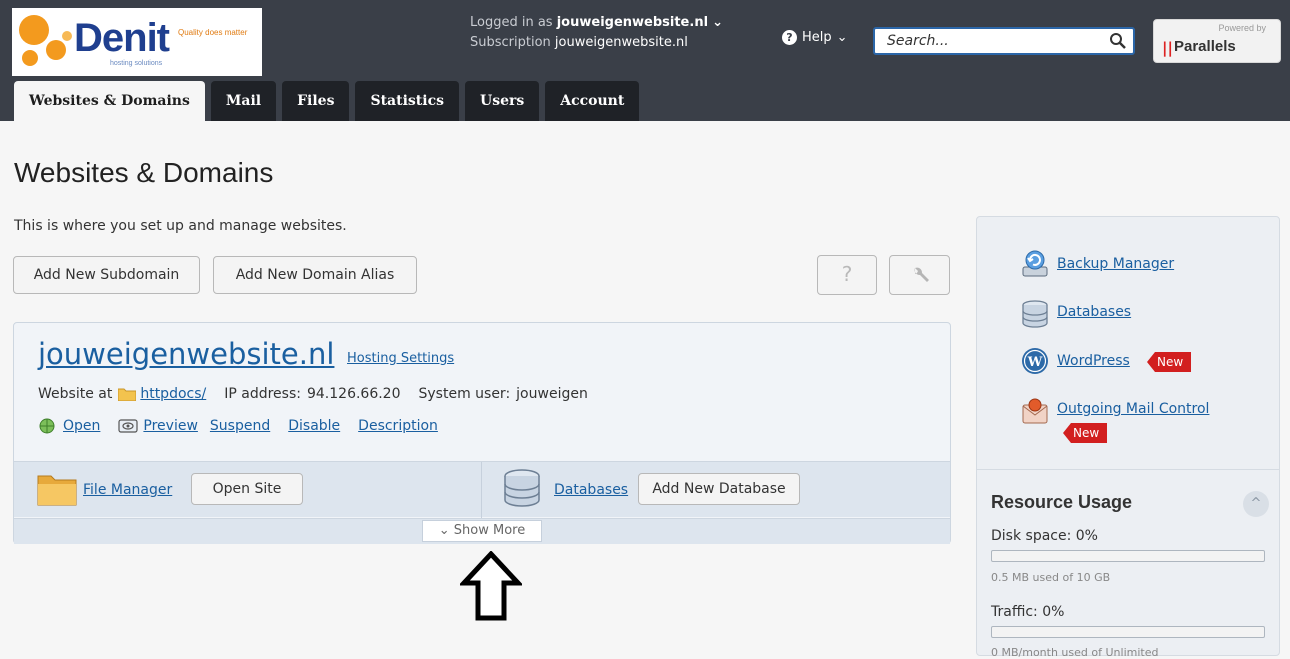  I want to click on website-at-label: Website at, so click(75, 394).